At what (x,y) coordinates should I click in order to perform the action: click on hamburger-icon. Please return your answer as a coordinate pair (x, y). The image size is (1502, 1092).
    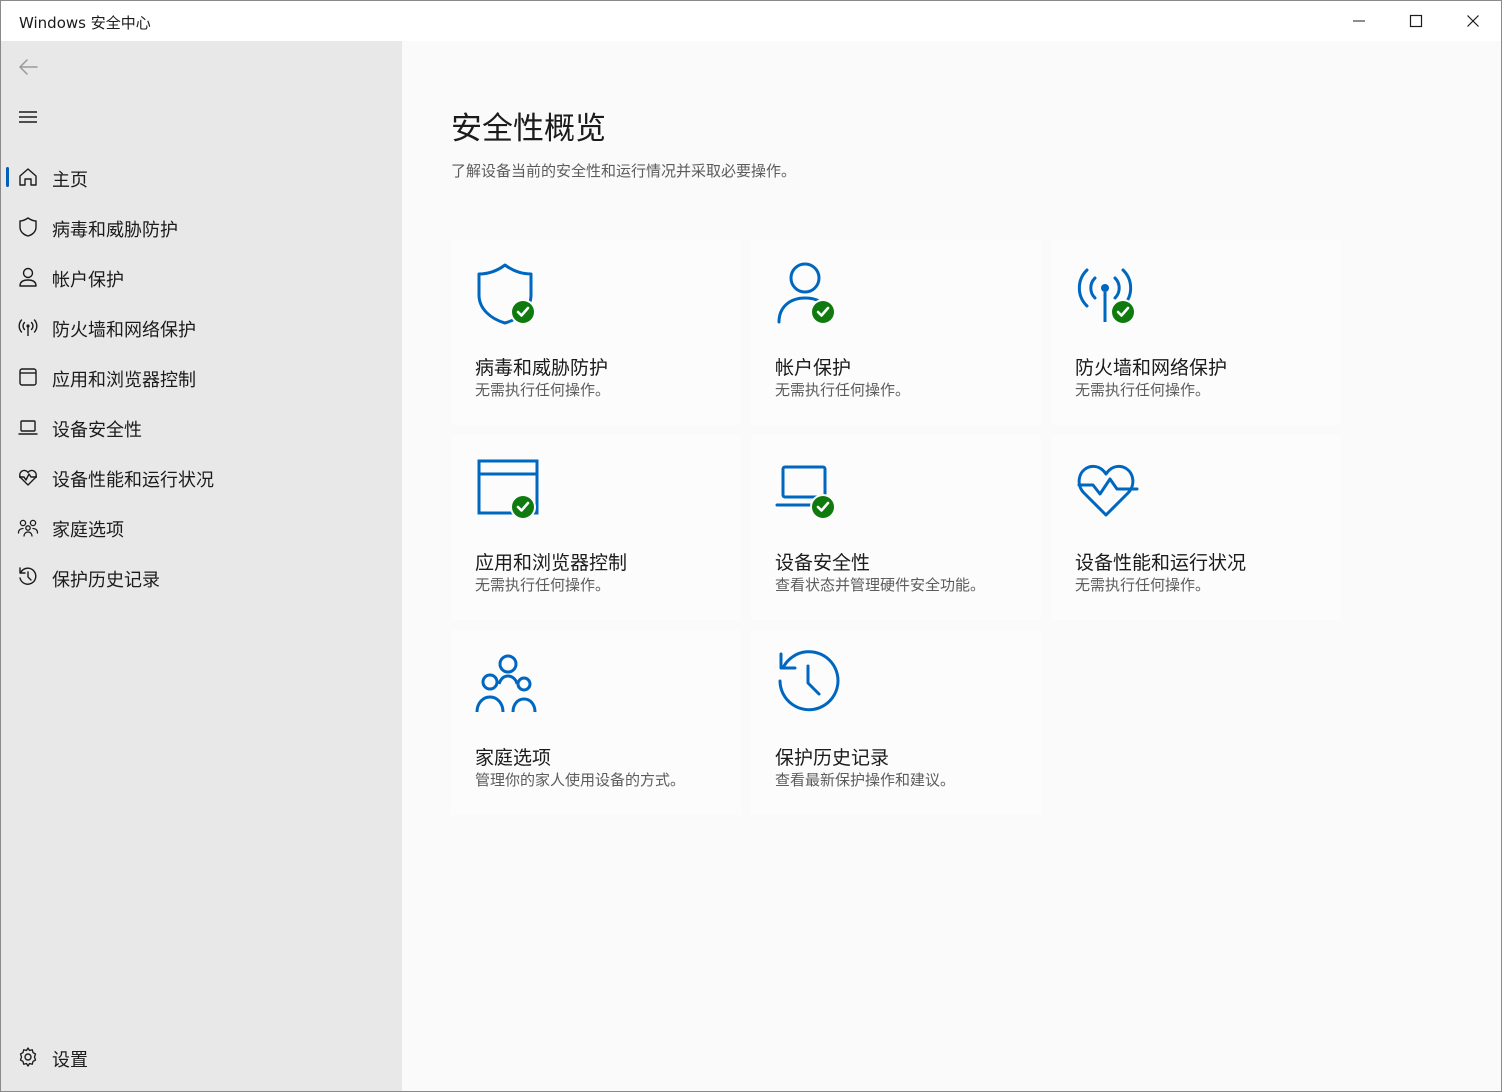
    Looking at the image, I should click on (28, 117).